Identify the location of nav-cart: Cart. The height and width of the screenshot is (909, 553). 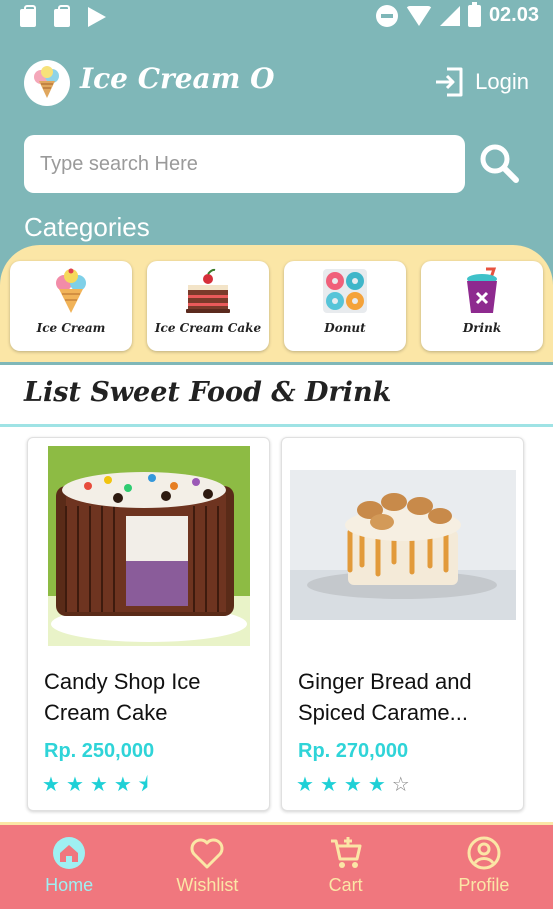
(346, 867).